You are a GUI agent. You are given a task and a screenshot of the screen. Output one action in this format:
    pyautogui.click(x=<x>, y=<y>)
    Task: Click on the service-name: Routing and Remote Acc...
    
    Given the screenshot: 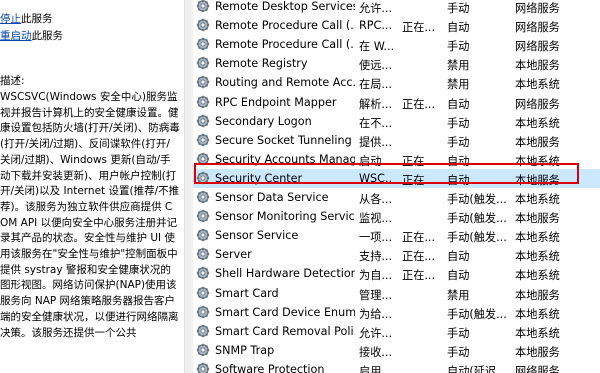 What is the action you would take?
    pyautogui.click(x=285, y=83)
    